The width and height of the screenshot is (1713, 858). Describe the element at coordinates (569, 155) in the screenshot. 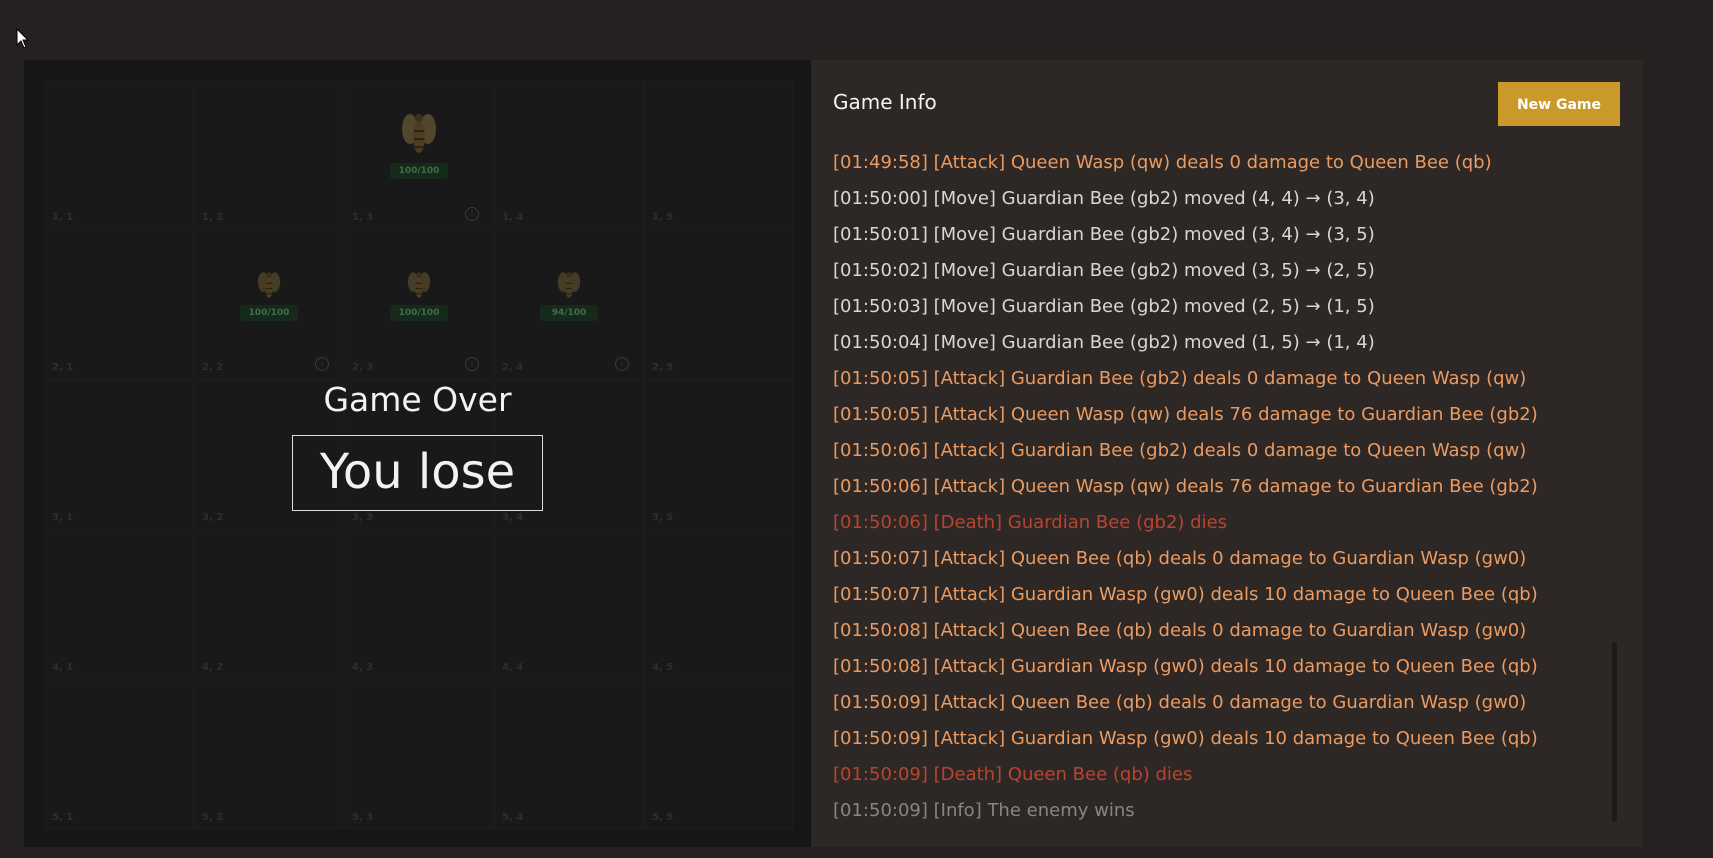

I see `board-cell: 1, 4` at that location.